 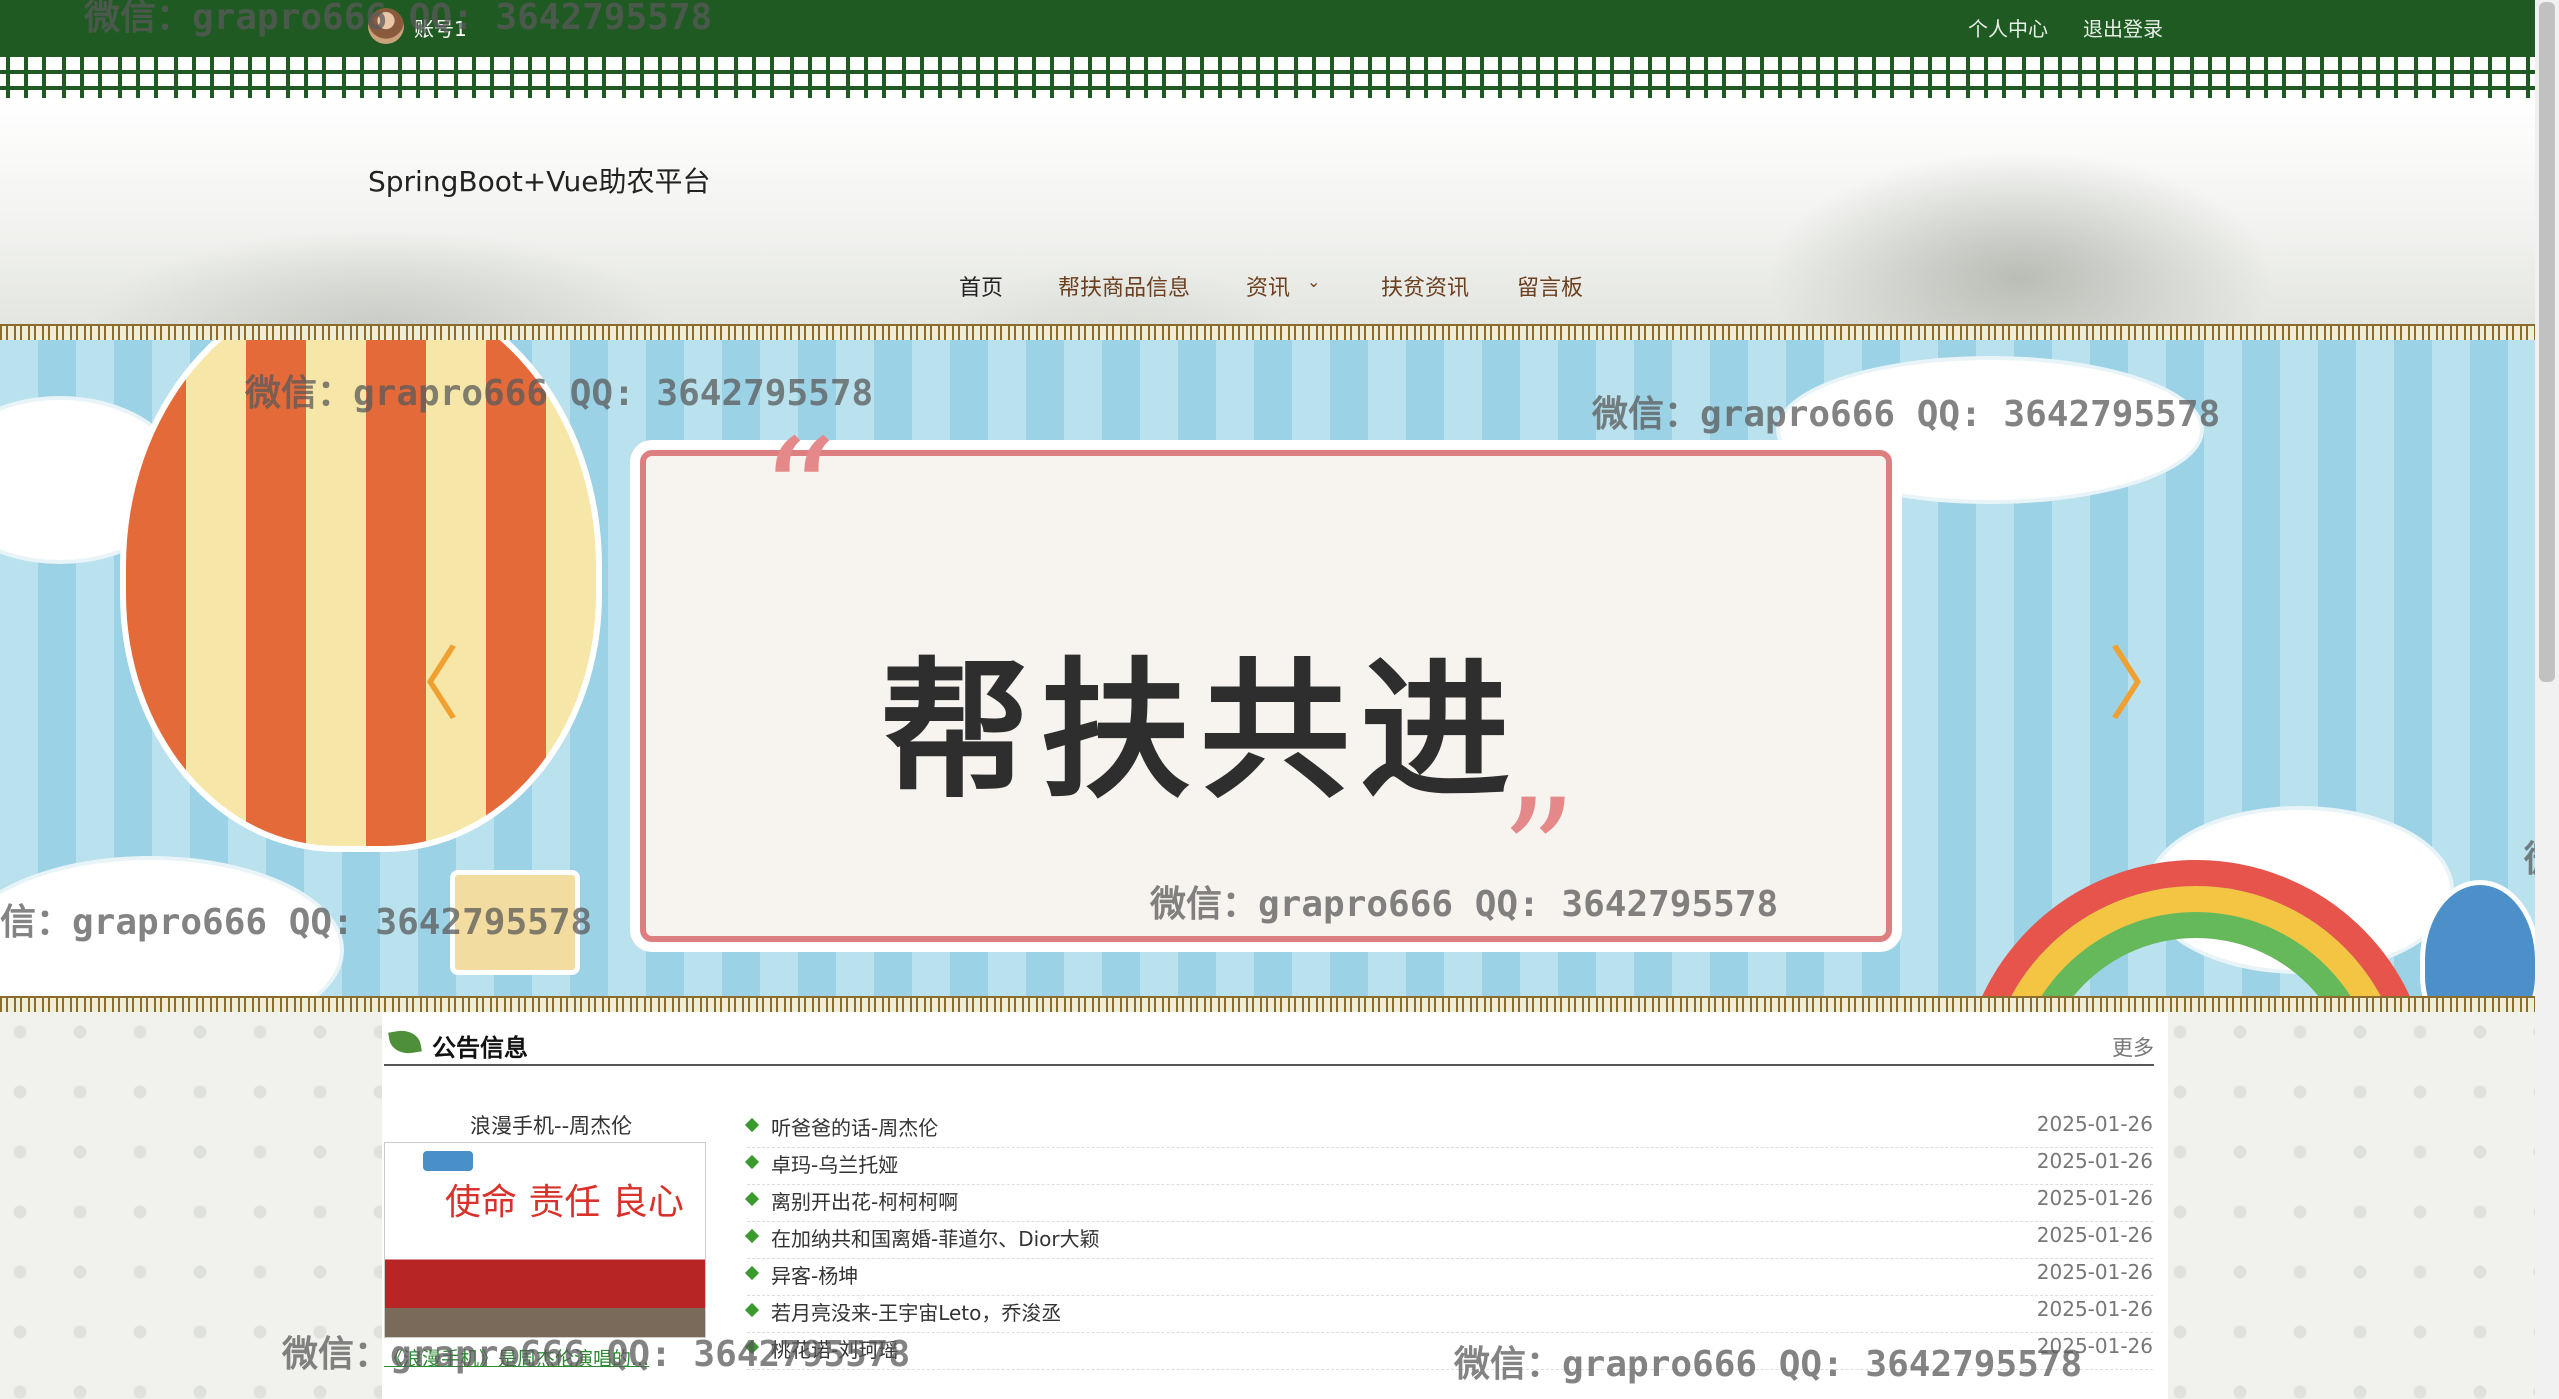 What do you see at coordinates (798, 495) in the screenshot?
I see `open-quote-mark: “` at bounding box center [798, 495].